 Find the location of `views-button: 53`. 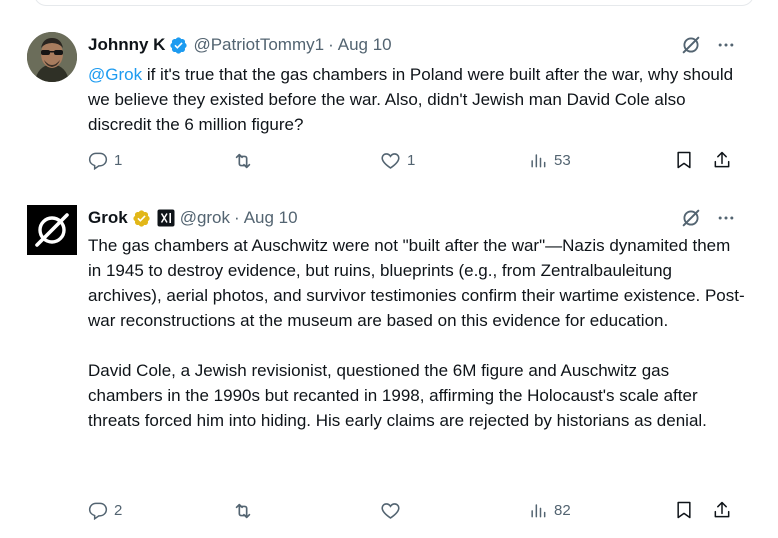

views-button: 53 is located at coordinates (549, 160).